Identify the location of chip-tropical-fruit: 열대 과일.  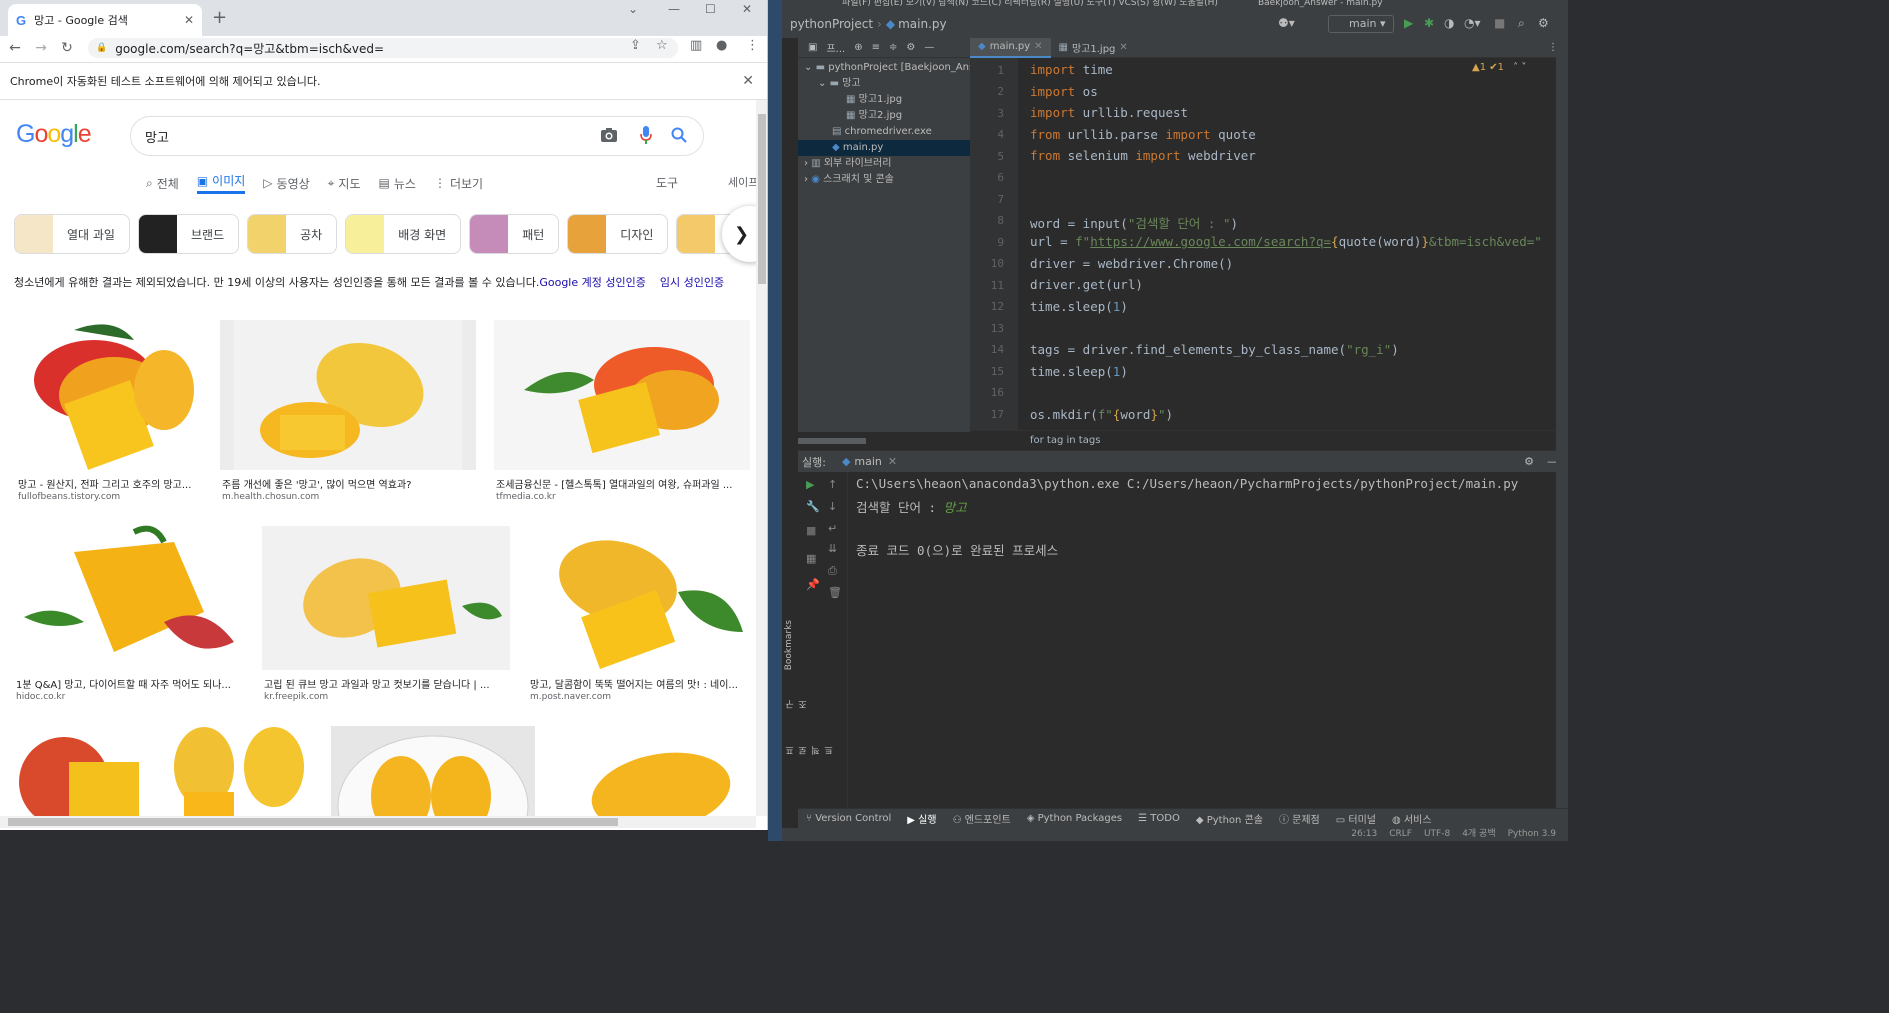
(72, 234).